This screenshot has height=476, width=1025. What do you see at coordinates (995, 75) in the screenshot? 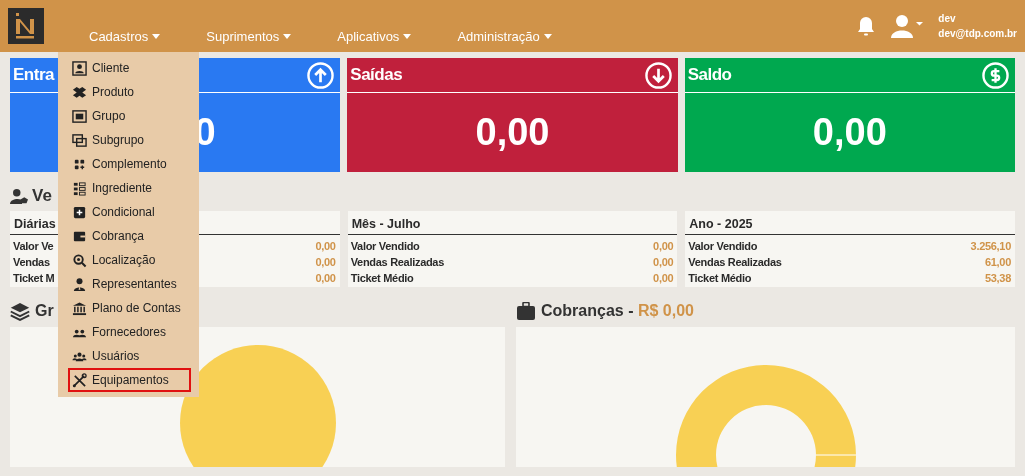
I see `dollar-circle-icon` at bounding box center [995, 75].